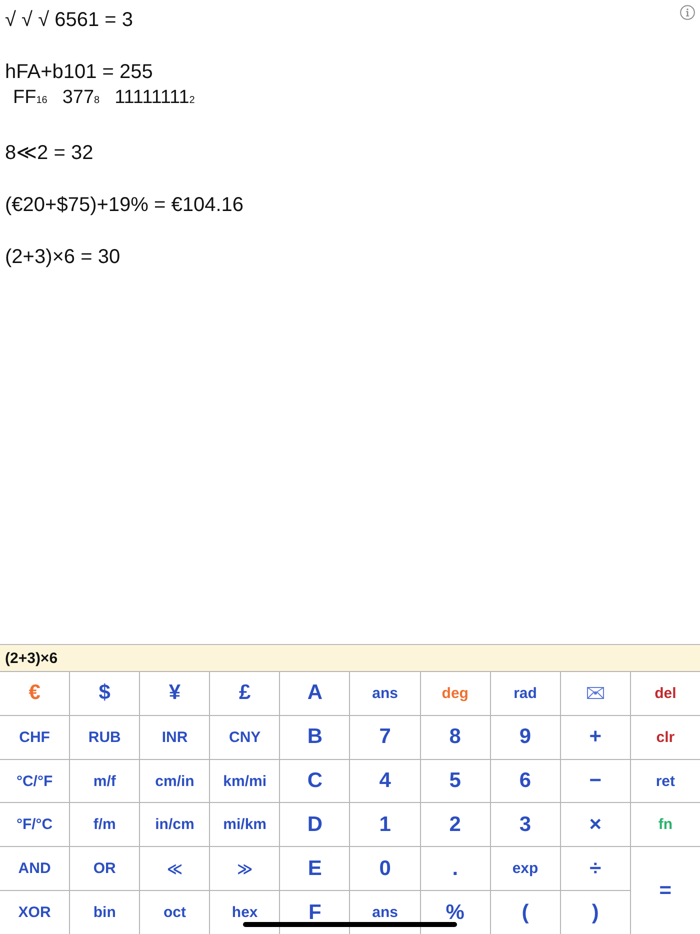 This screenshot has height=934, width=700. What do you see at coordinates (665, 890) in the screenshot?
I see `keypad-key: =` at bounding box center [665, 890].